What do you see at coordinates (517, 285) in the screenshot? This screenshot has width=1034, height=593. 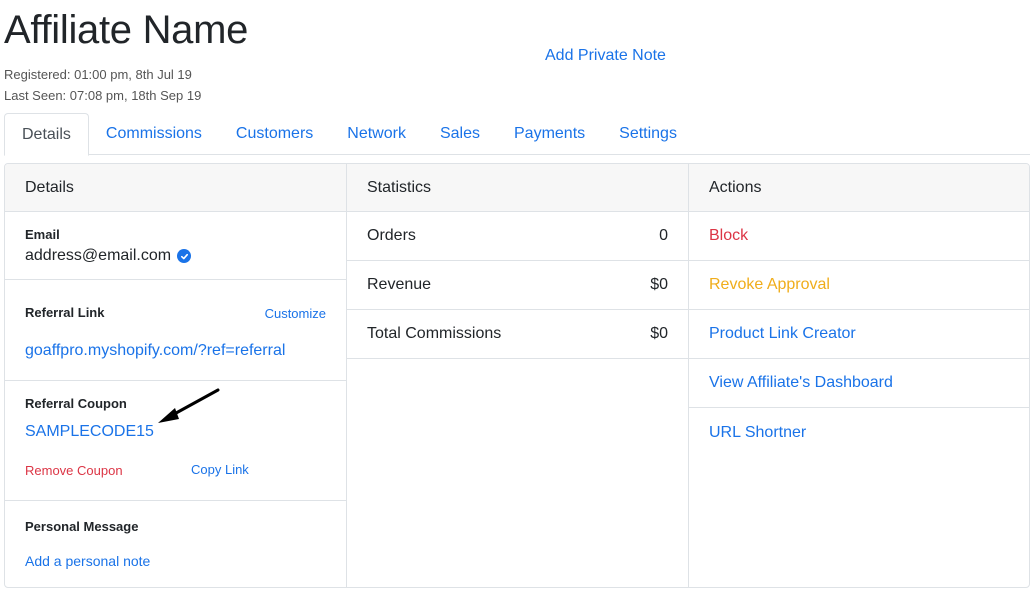 I see `stat-row-revenue: Revenue $0` at bounding box center [517, 285].